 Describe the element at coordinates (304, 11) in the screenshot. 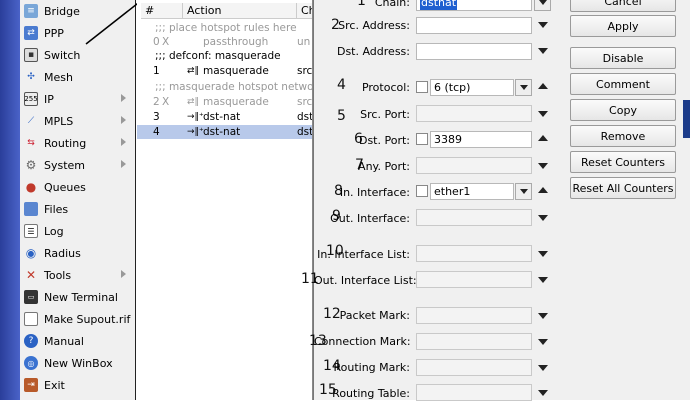

I see `column-header-chain: Ch` at that location.